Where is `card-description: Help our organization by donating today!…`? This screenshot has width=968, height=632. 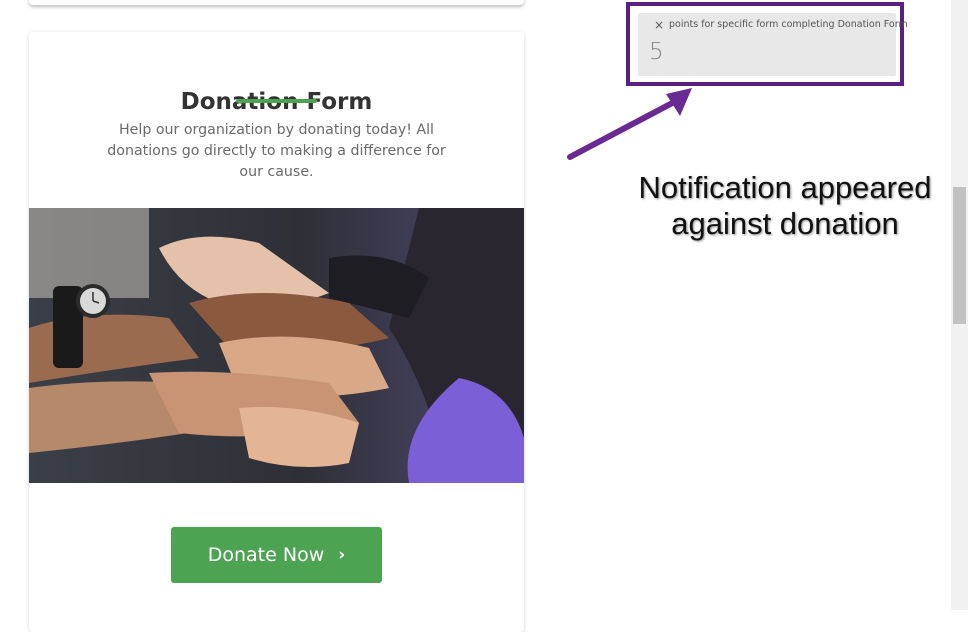
card-description: Help our organization by donating today!… is located at coordinates (276, 151).